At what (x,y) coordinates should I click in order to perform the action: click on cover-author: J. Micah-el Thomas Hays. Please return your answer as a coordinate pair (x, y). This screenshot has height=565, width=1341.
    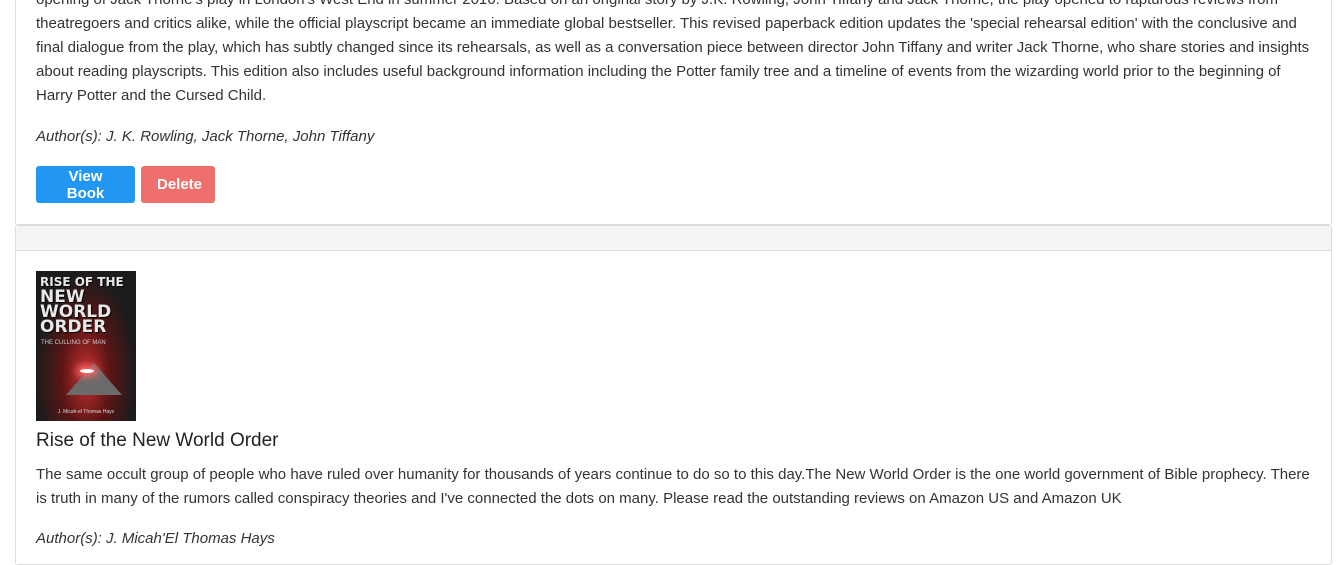
    Looking at the image, I should click on (86, 412).